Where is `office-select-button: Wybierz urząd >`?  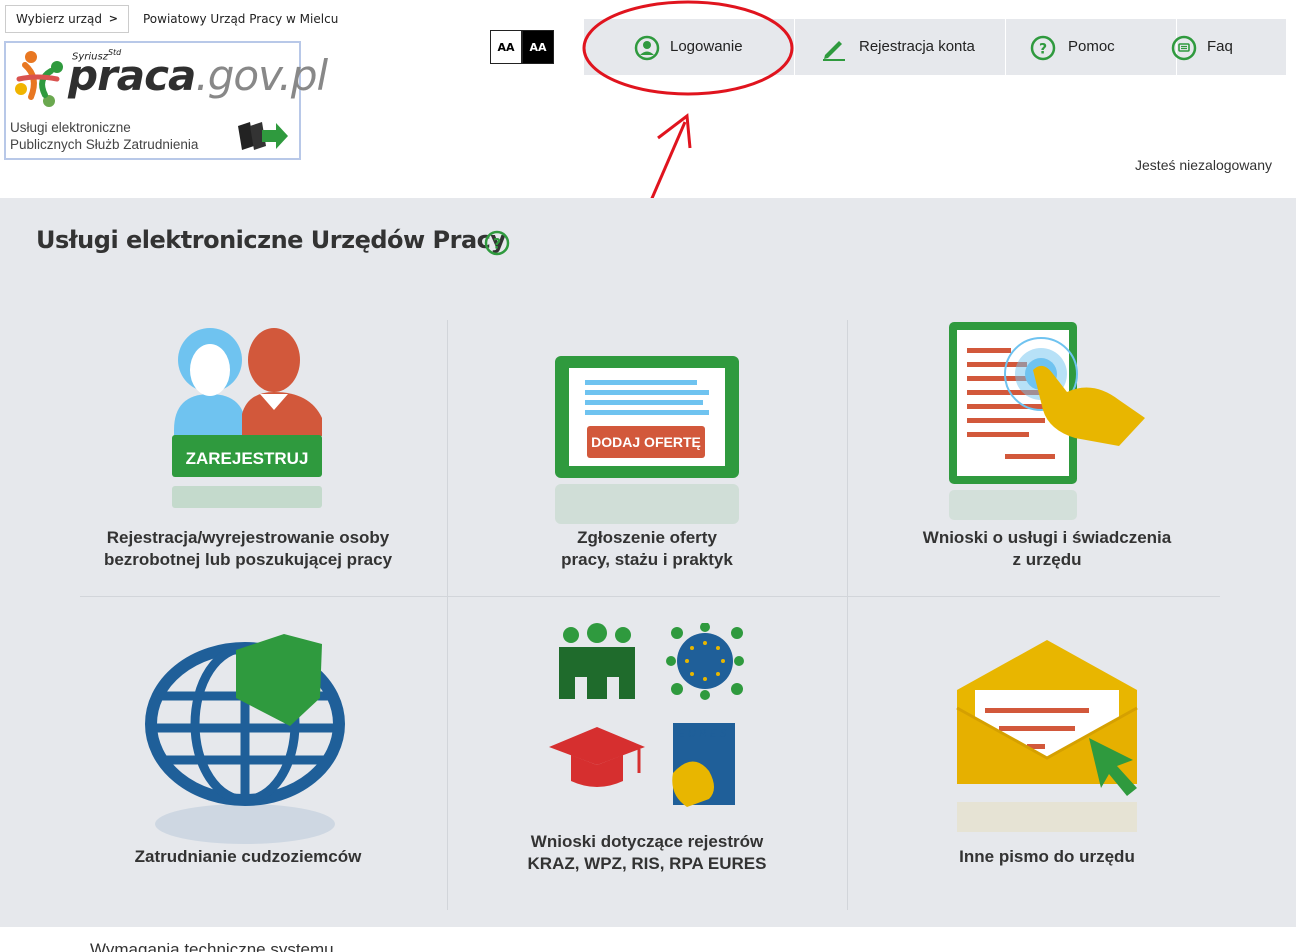
office-select-button: Wybierz urząd > is located at coordinates (67, 19).